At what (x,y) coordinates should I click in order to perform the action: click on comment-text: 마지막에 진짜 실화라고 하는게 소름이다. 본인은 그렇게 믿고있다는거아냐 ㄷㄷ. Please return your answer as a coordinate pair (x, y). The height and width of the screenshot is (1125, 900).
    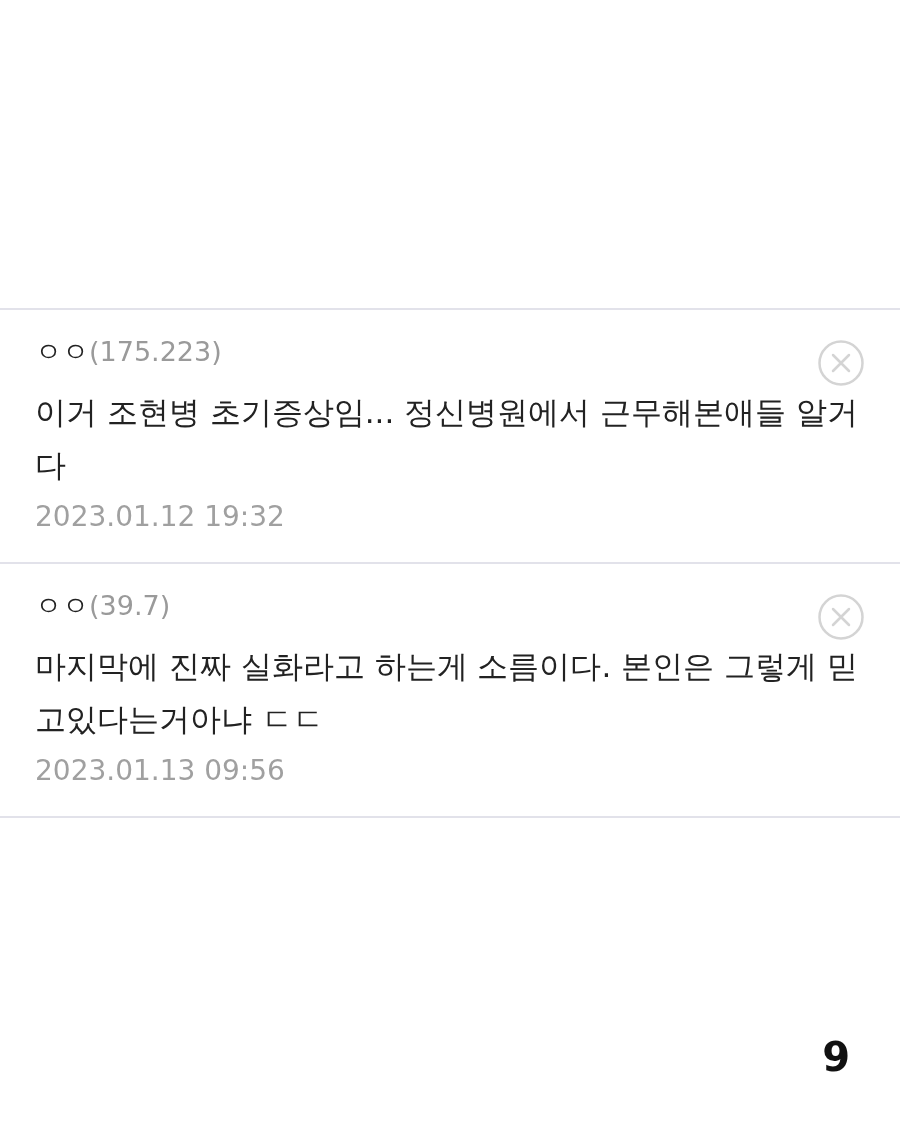
    Looking at the image, I should click on (447, 693).